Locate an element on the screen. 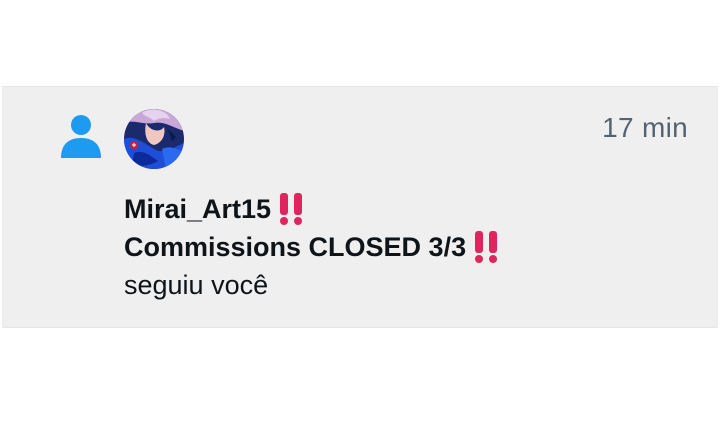 This screenshot has height=422, width=720. action-line: seguiu você is located at coordinates (404, 285).